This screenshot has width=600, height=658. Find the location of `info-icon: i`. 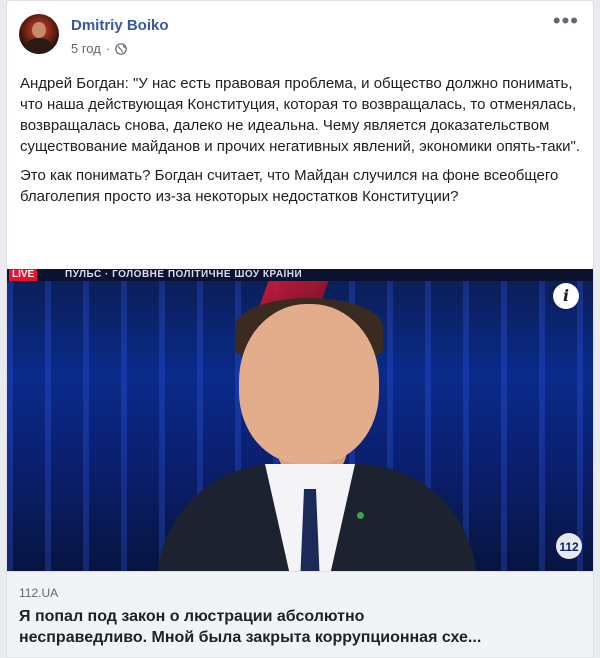

info-icon: i is located at coordinates (566, 296).